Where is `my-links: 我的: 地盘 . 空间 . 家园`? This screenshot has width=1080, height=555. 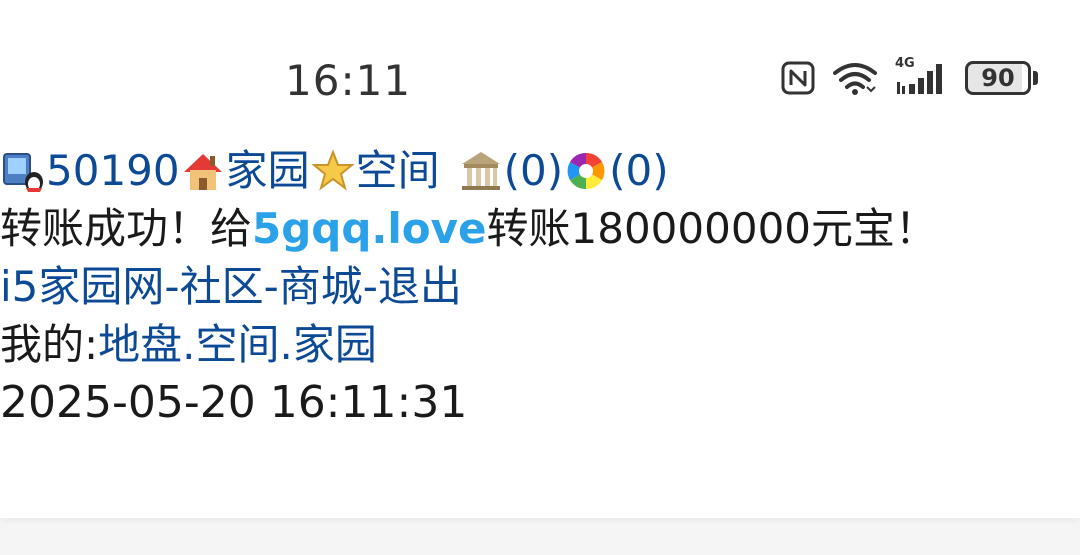
my-links: 我的: 地盘 . 空间 . 家园 is located at coordinates (540, 345).